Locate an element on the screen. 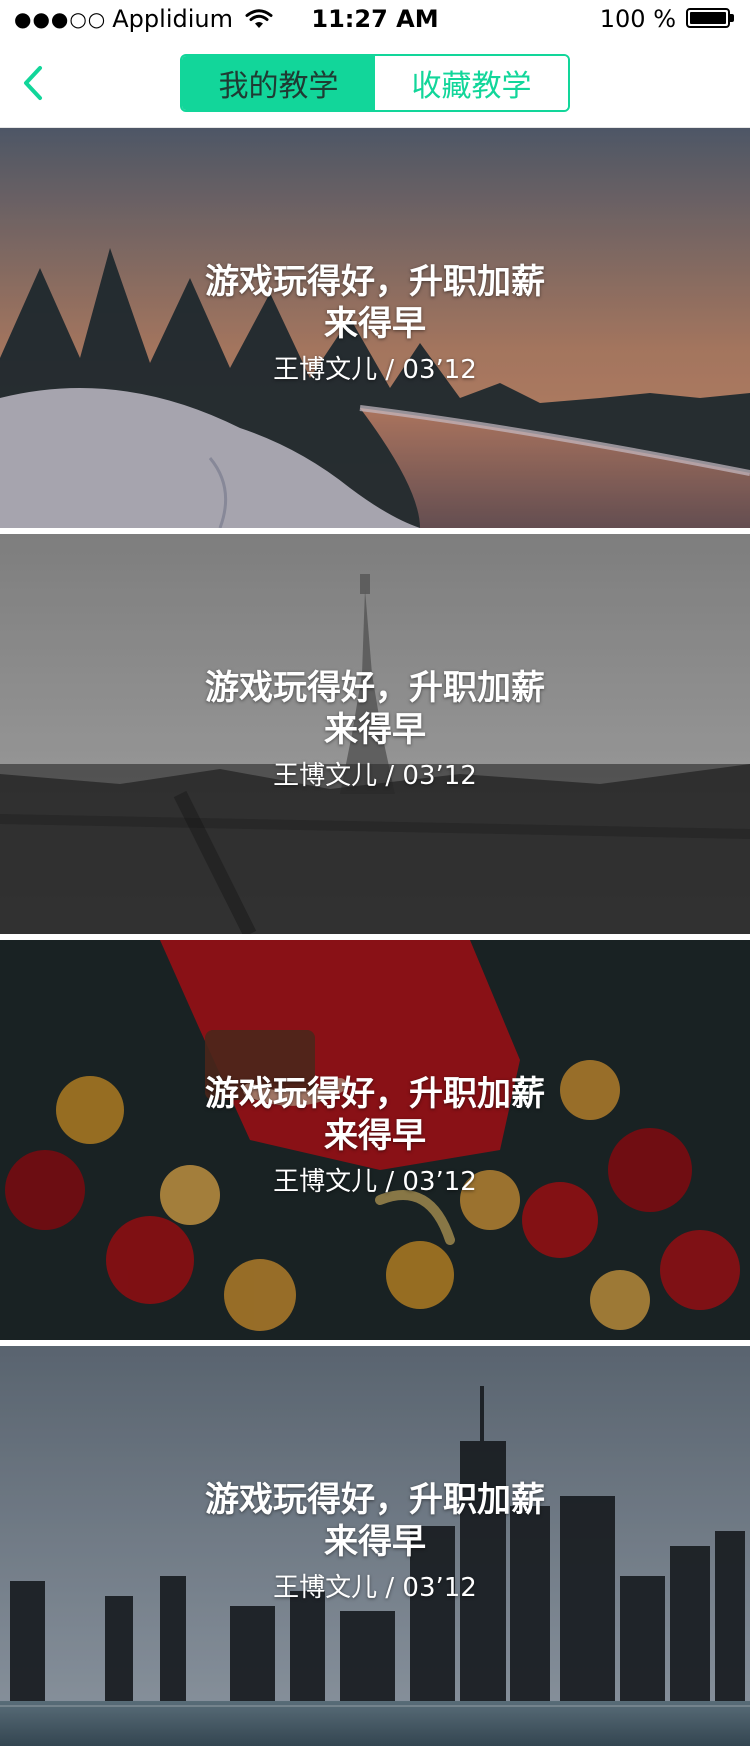  segmented-control: 我的教学 收藏教学 is located at coordinates (375, 83).